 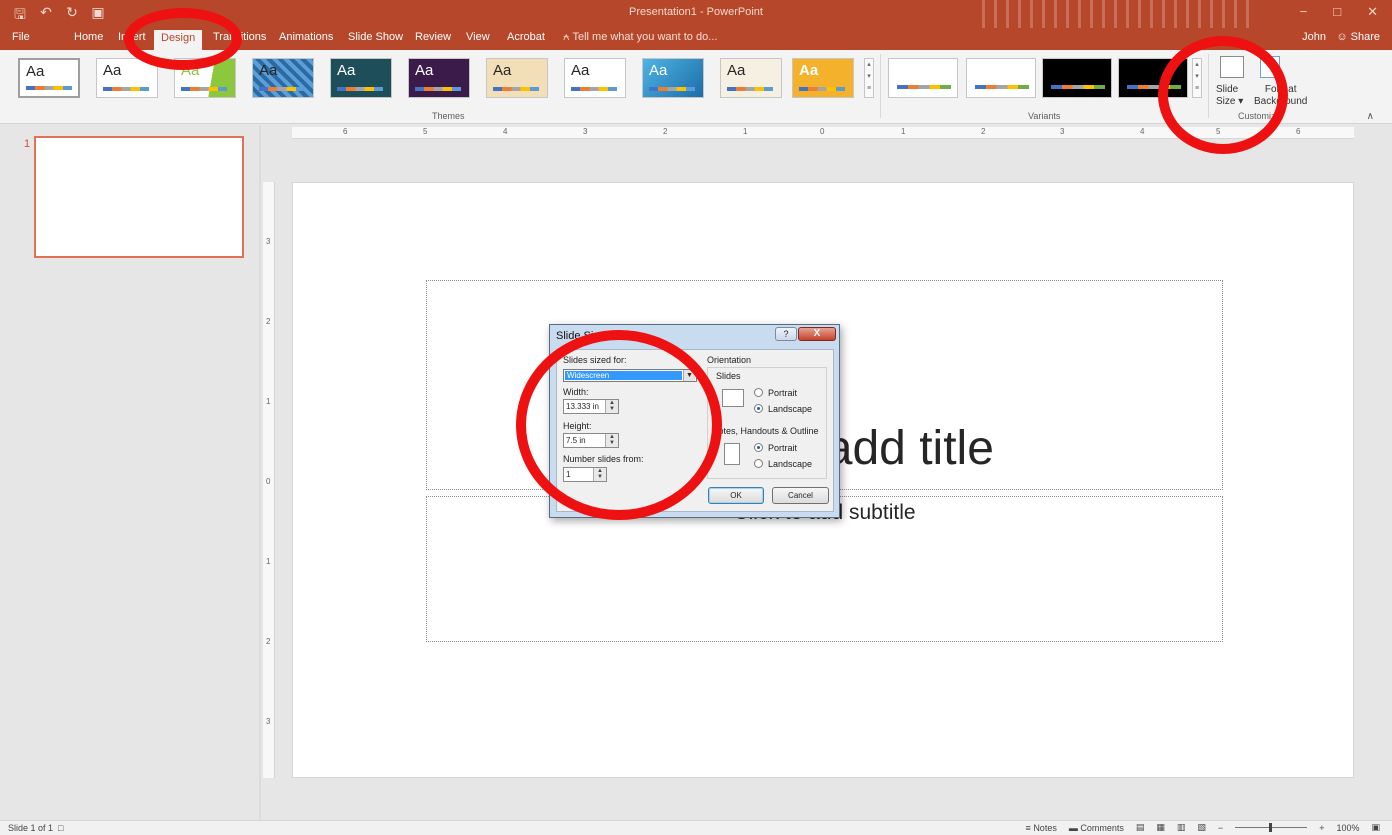 I want to click on user-name: John, so click(x=1314, y=37).